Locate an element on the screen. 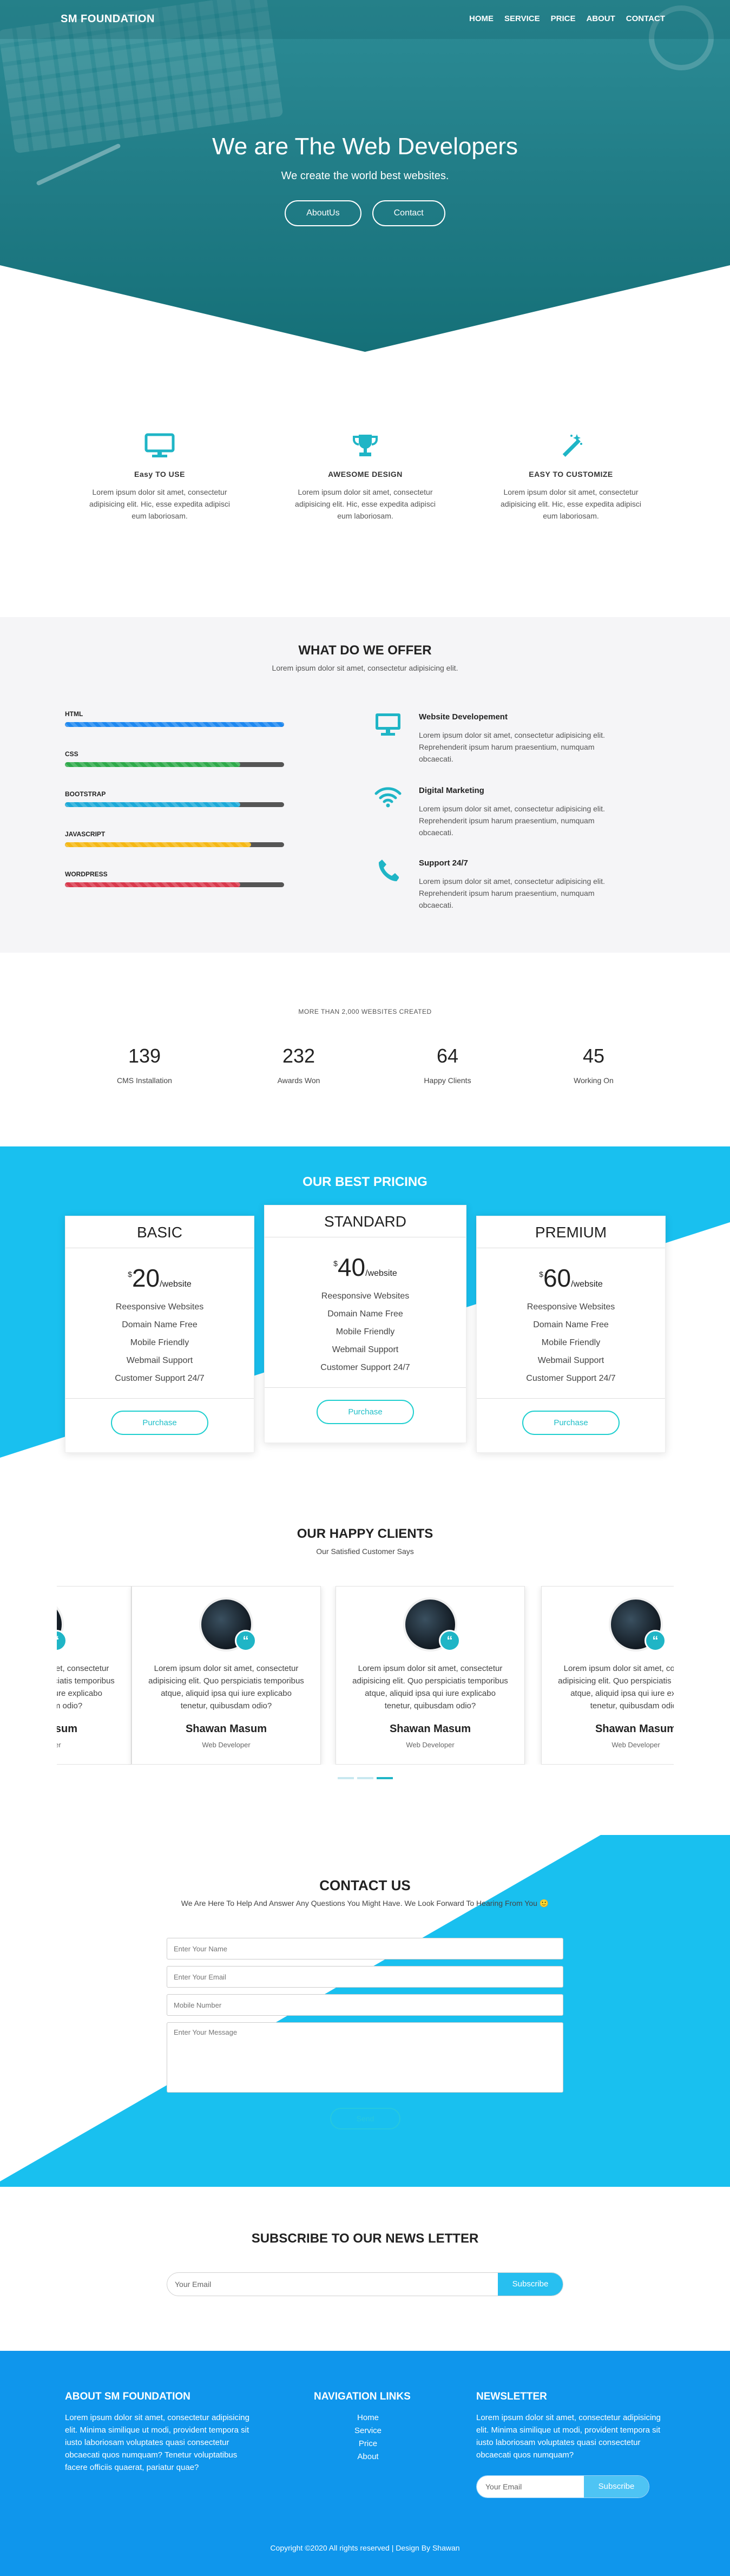 The image size is (730, 2576). skill-html: HTML is located at coordinates (174, 719).